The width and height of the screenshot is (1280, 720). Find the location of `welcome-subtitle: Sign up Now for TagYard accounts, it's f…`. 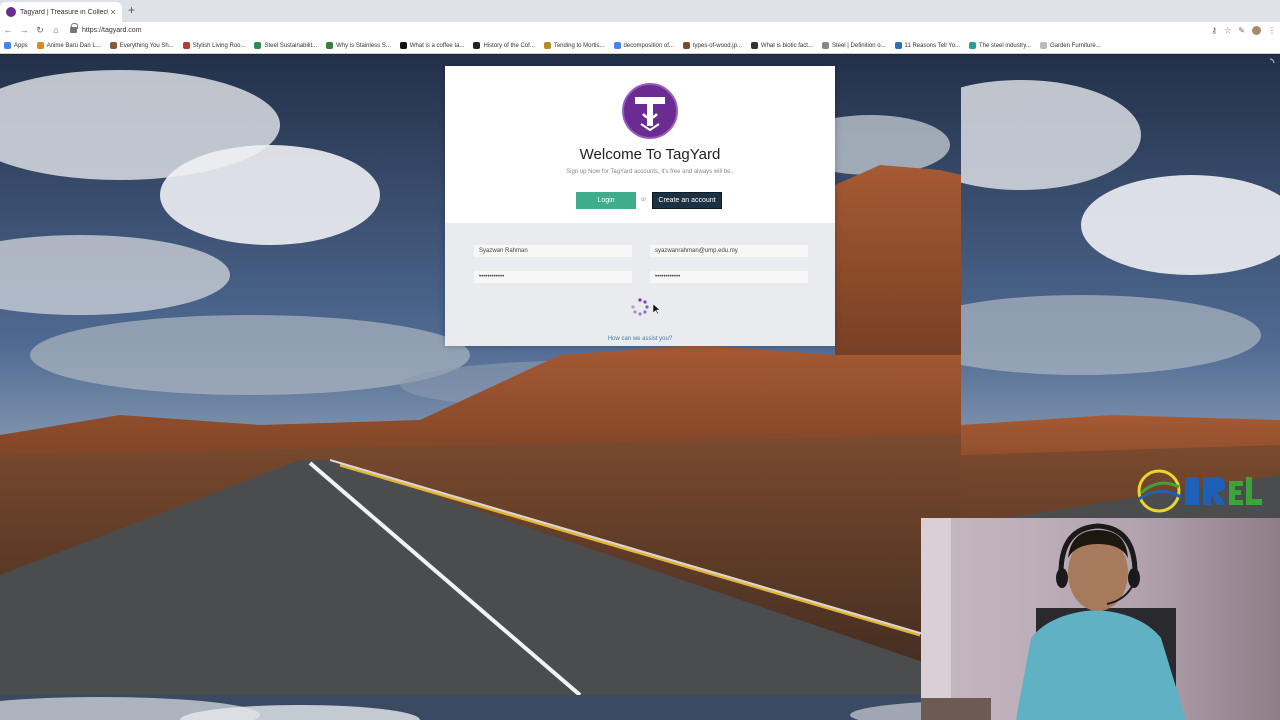

welcome-subtitle: Sign up Now for TagYard accounts, it's f… is located at coordinates (650, 172).